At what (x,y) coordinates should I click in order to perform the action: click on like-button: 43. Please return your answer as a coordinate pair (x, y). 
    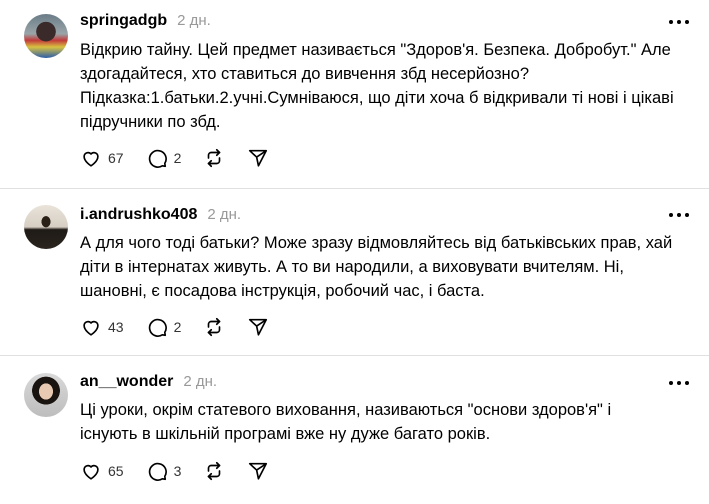
    Looking at the image, I should click on (102, 327).